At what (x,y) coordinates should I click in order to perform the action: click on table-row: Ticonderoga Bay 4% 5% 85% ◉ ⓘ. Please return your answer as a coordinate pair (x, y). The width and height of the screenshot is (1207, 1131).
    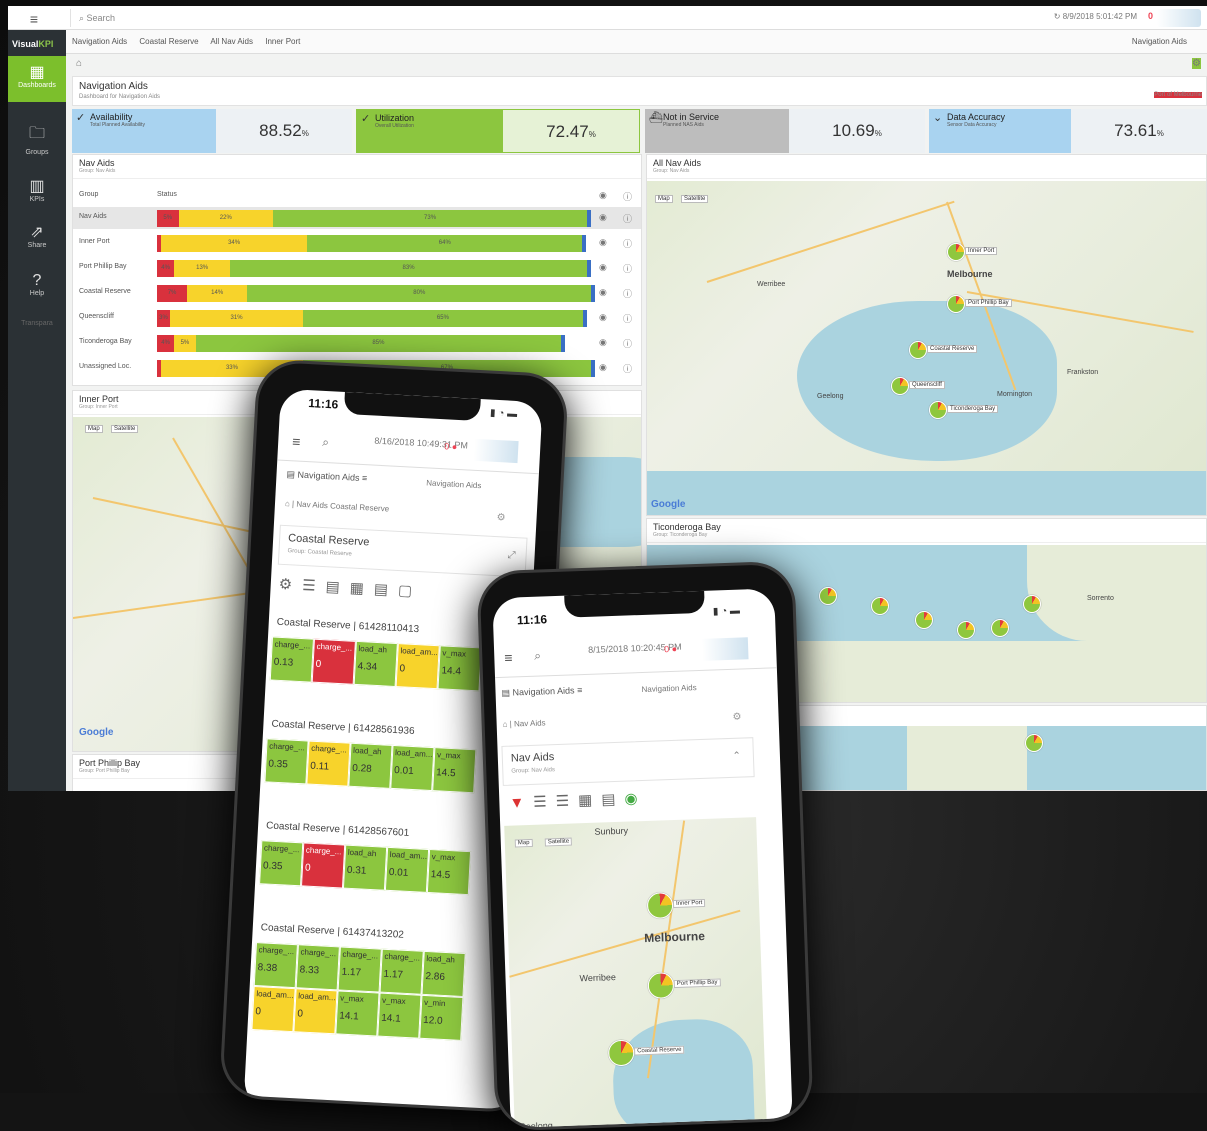
    Looking at the image, I should click on (357, 343).